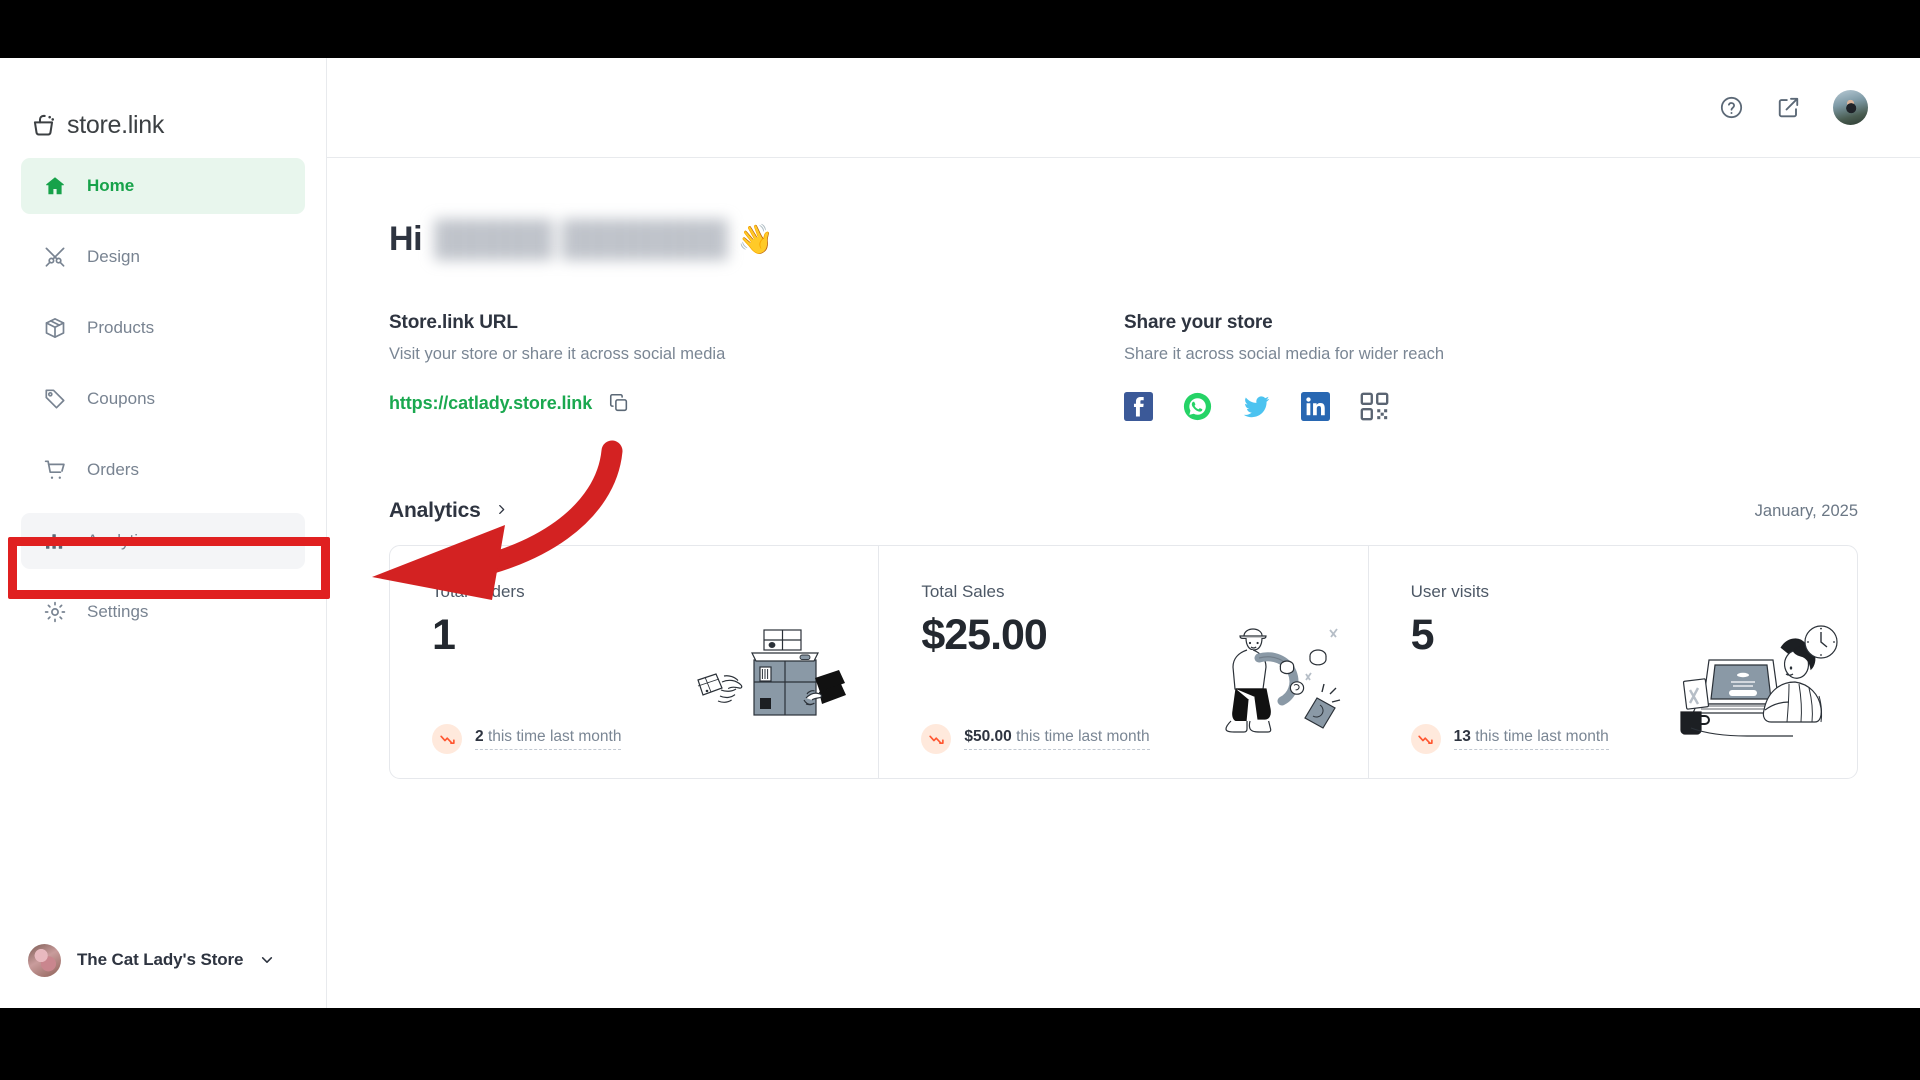 The height and width of the screenshot is (1080, 1920). I want to click on sidebar-item-label: Analytics, so click(121, 540).